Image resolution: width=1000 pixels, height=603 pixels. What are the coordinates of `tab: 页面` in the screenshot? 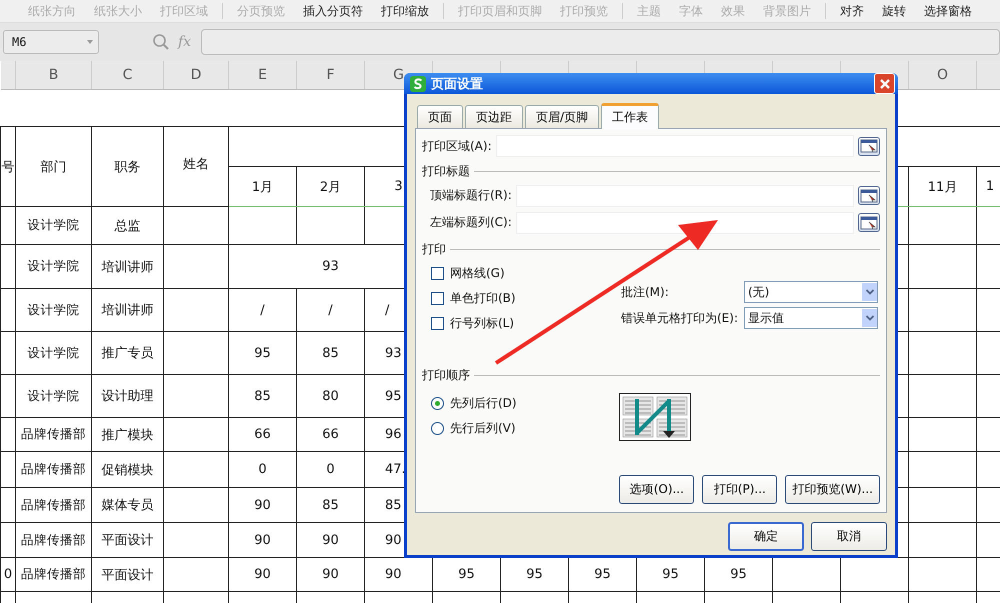 It's located at (440, 116).